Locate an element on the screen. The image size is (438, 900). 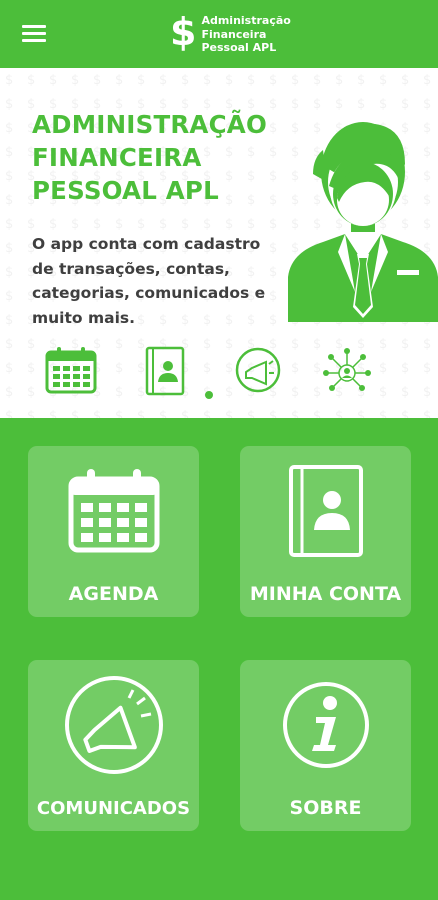
logo-line-3: Pessoal APL is located at coordinates (239, 47).